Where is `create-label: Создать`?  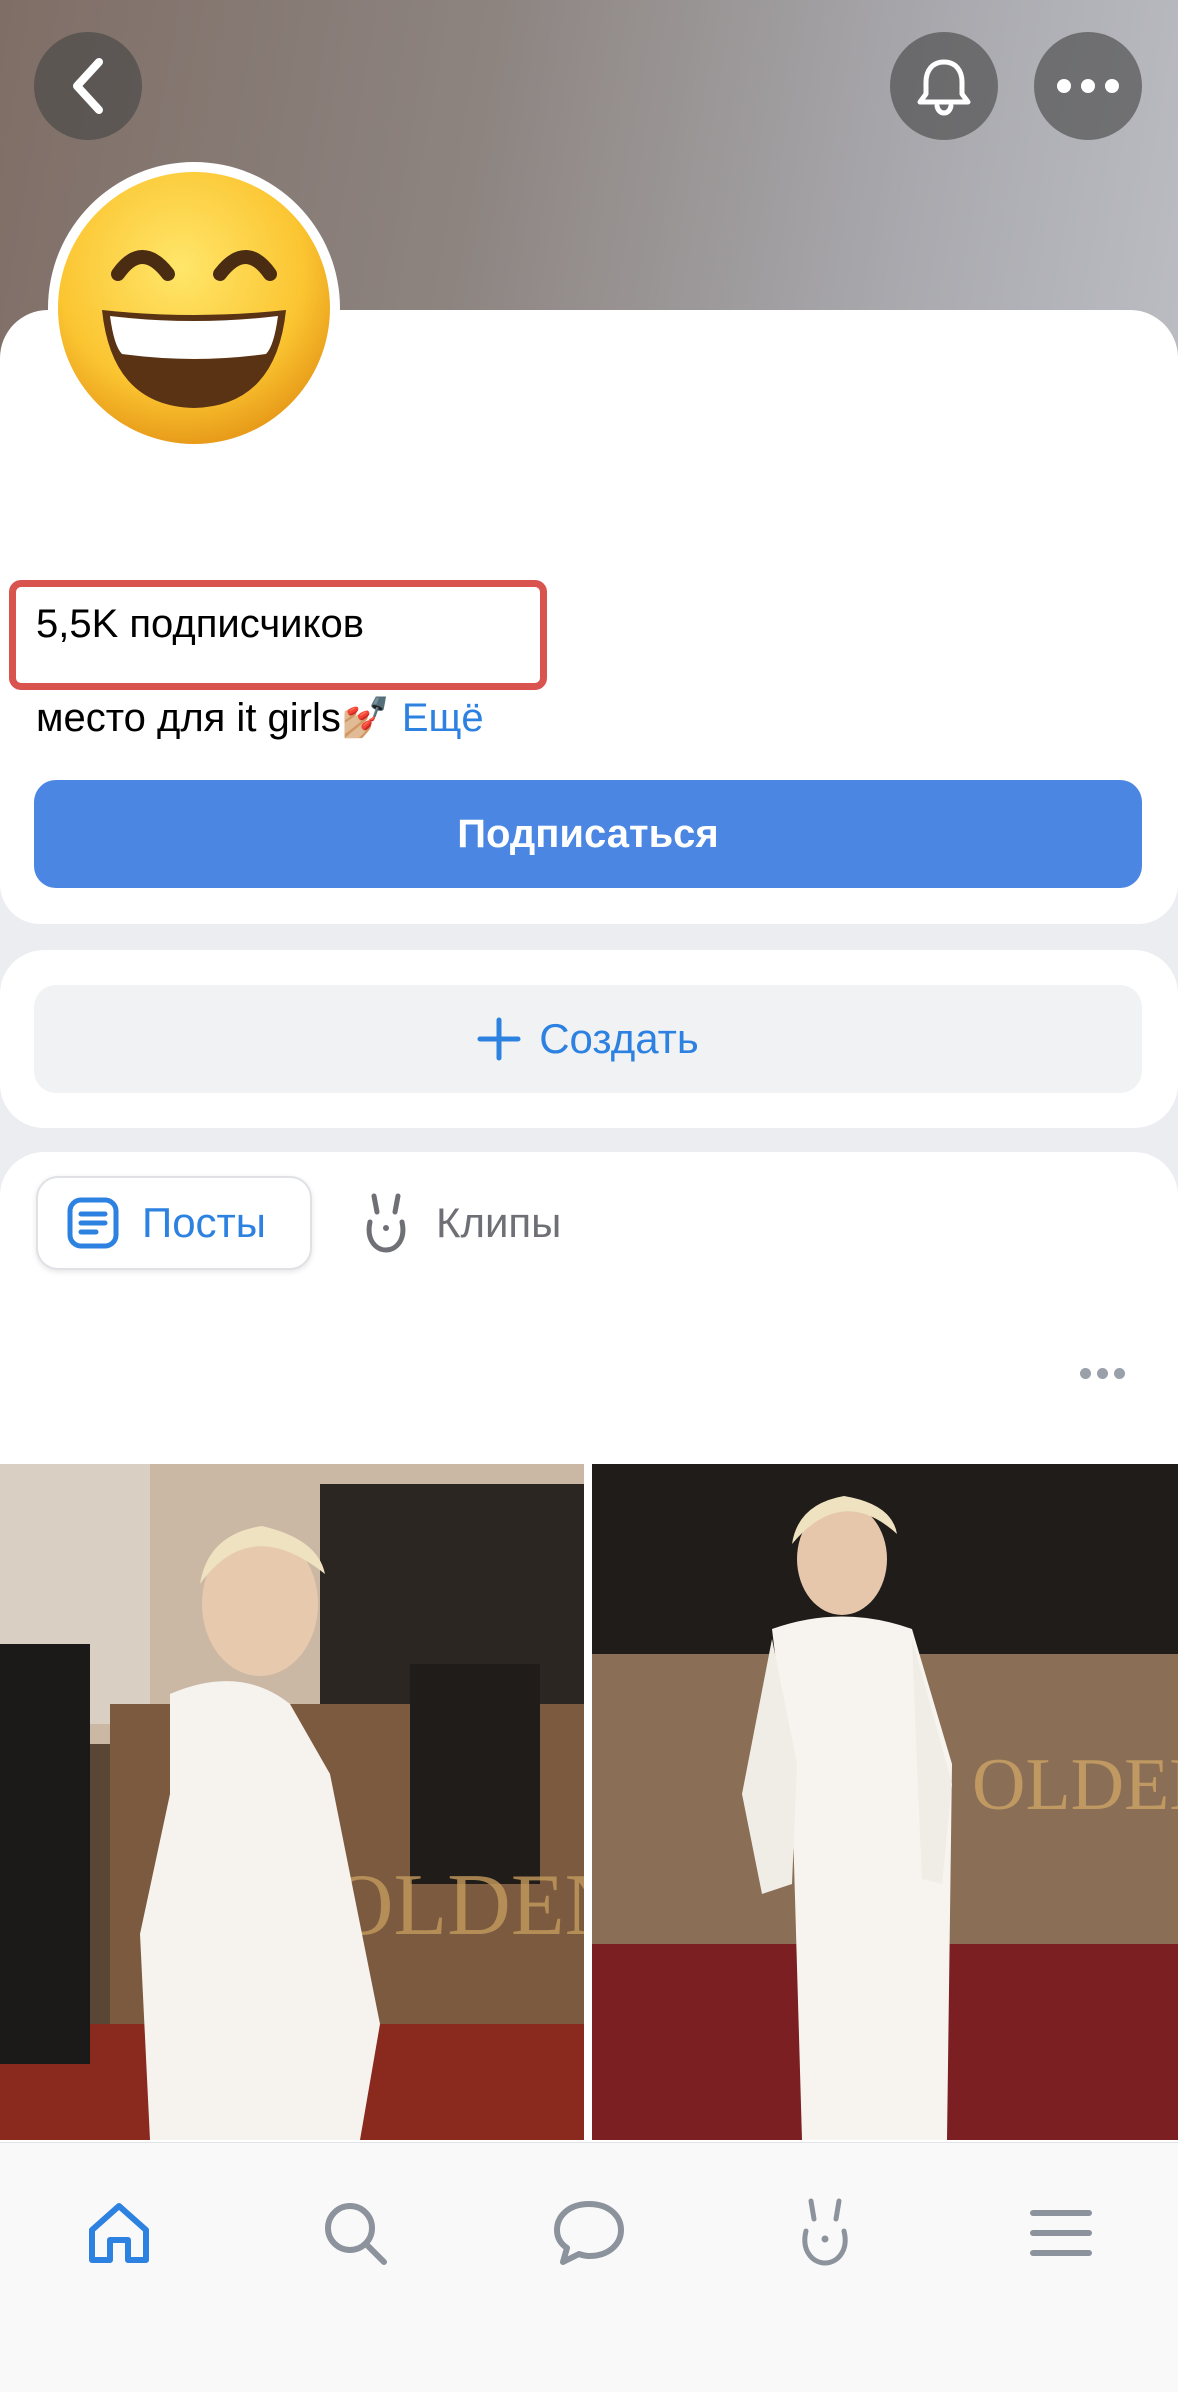 create-label: Создать is located at coordinates (619, 1038).